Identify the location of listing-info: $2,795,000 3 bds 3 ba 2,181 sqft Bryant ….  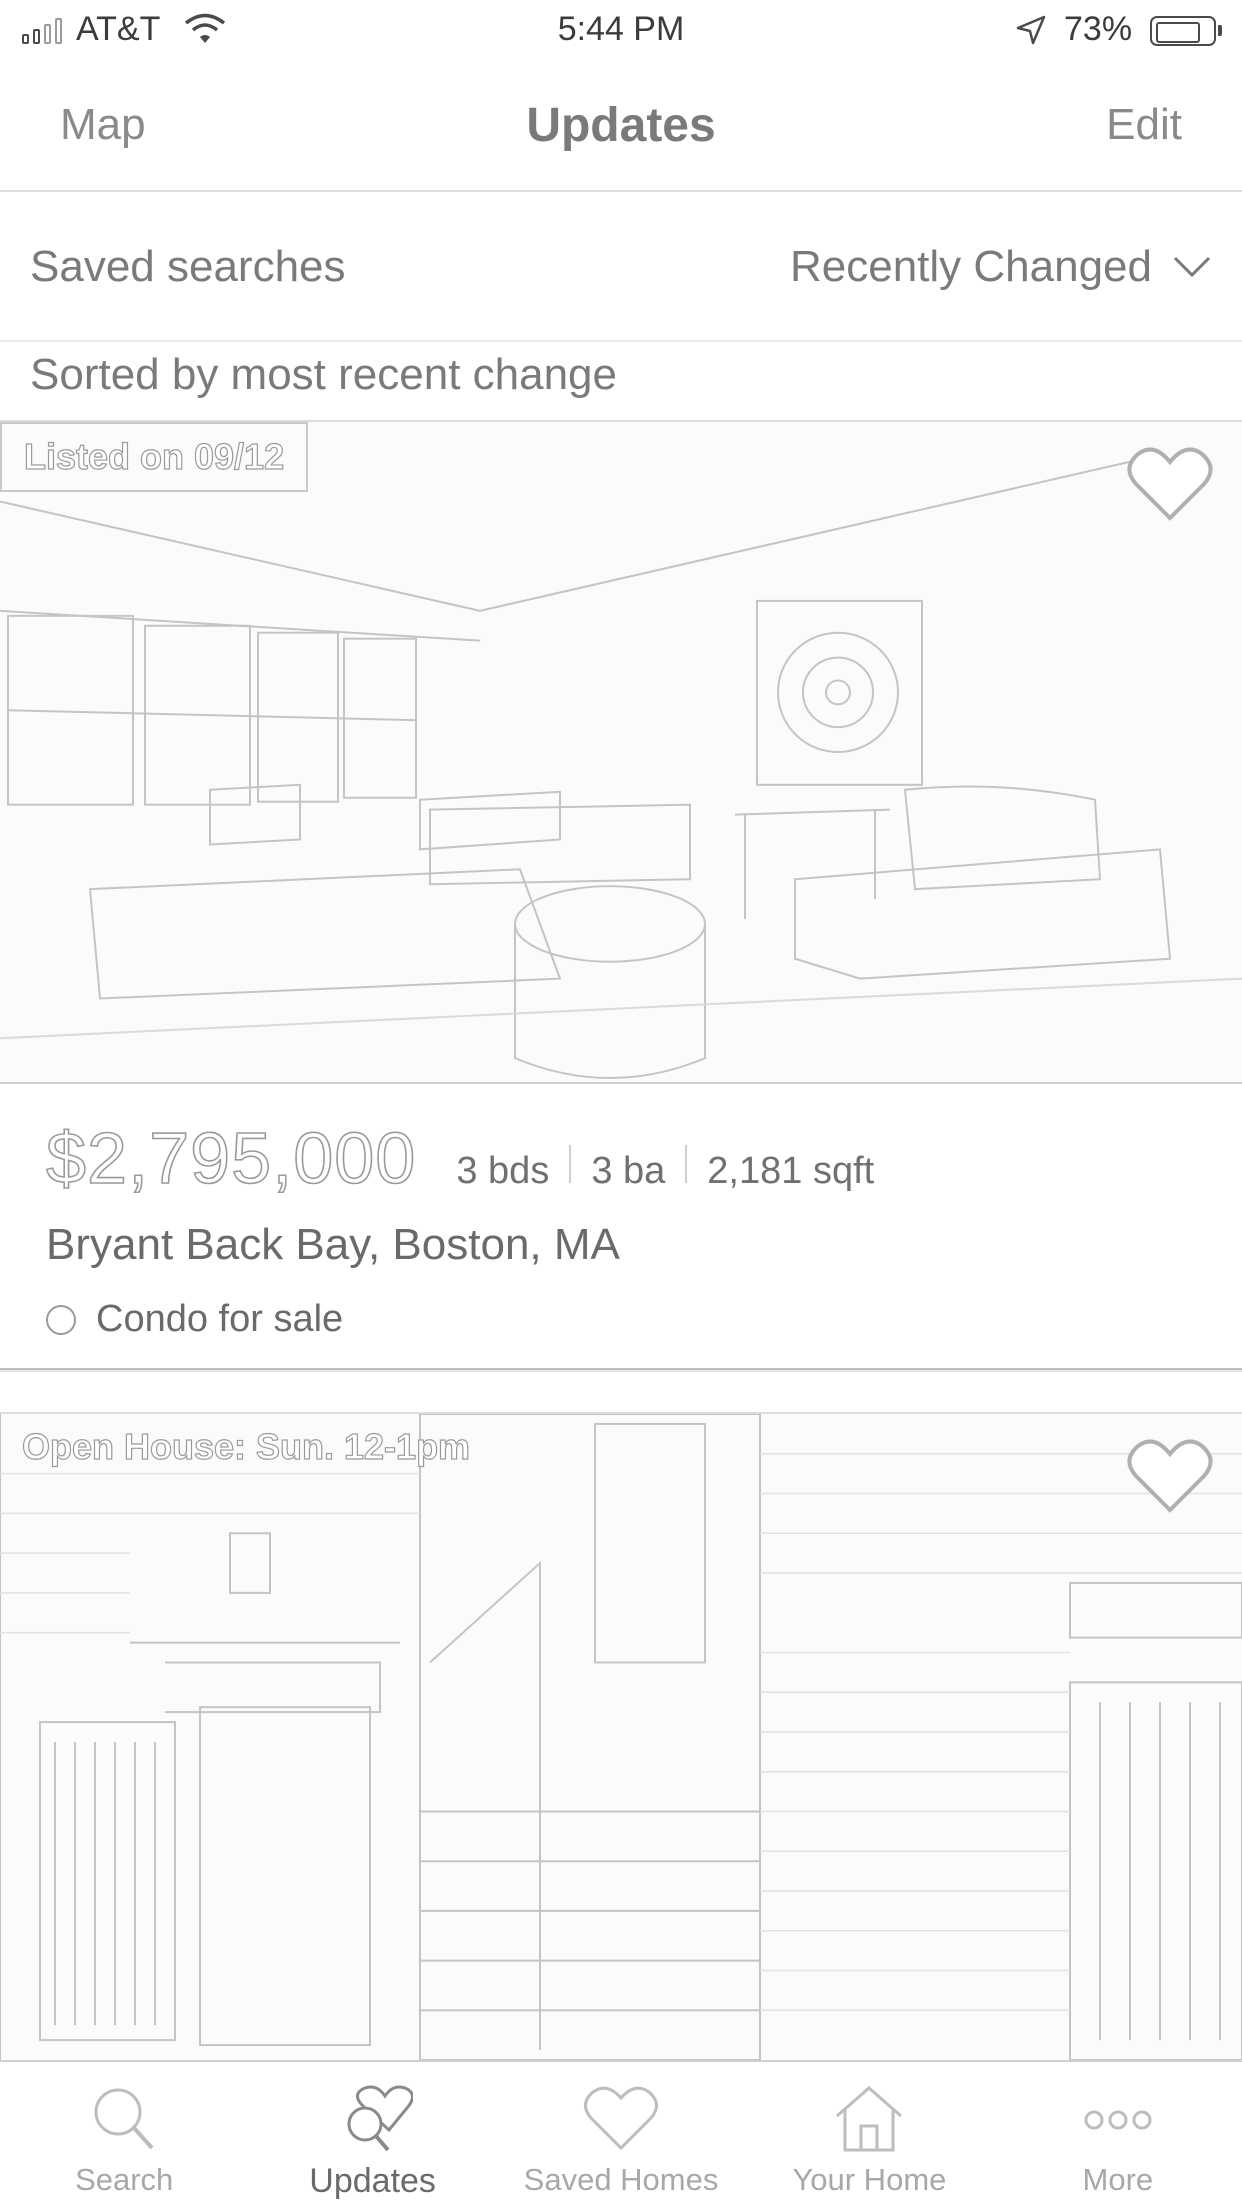
(621, 1226).